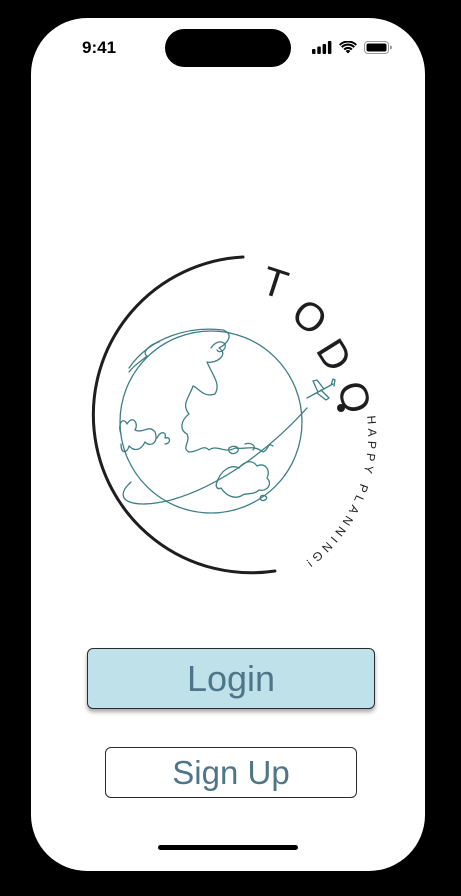 This screenshot has width=461, height=896. What do you see at coordinates (341, 408) in the screenshot?
I see `title-dot` at bounding box center [341, 408].